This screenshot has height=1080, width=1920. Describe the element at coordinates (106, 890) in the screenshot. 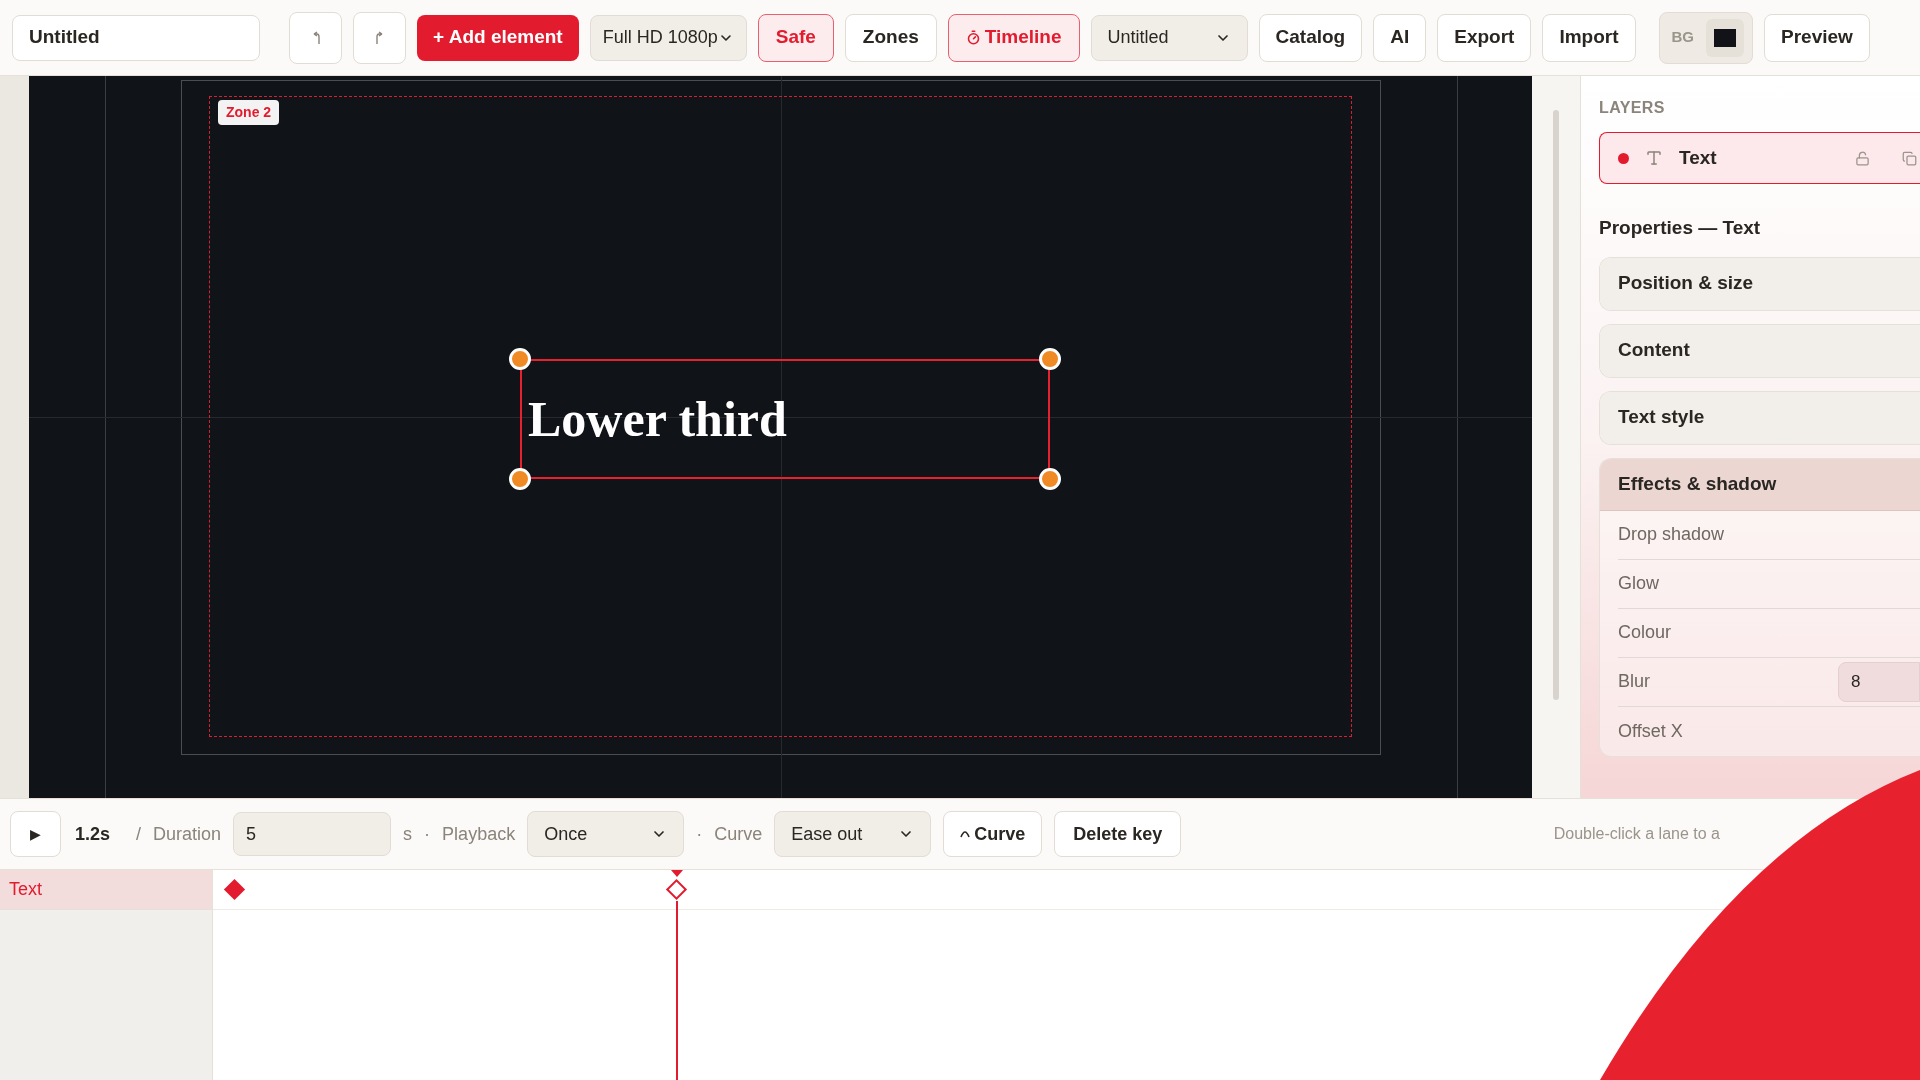

I see `track-label: Text` at that location.